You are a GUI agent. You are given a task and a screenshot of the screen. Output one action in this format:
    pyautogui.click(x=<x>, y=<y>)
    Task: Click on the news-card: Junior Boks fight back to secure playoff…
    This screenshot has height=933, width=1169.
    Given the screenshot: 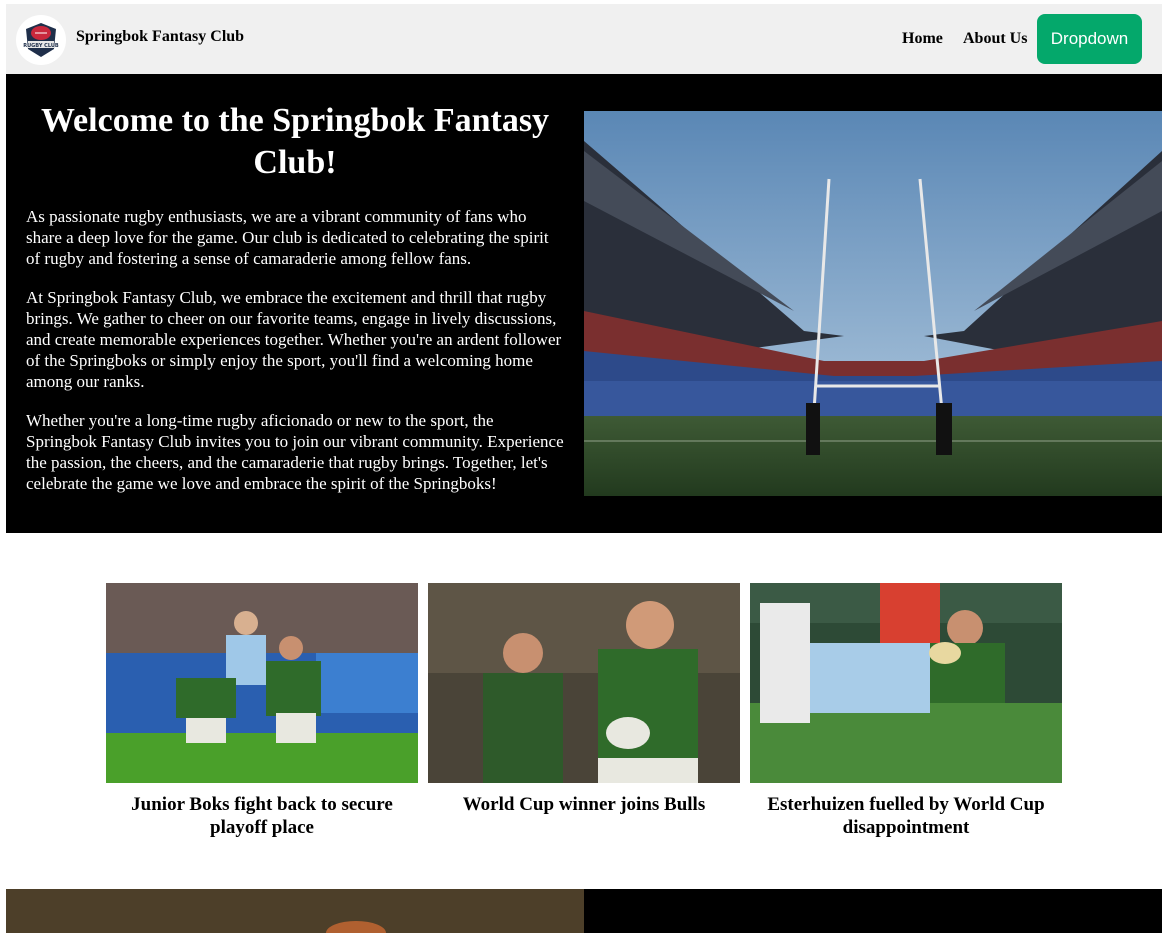 What is the action you would take?
    pyautogui.click(x=262, y=711)
    